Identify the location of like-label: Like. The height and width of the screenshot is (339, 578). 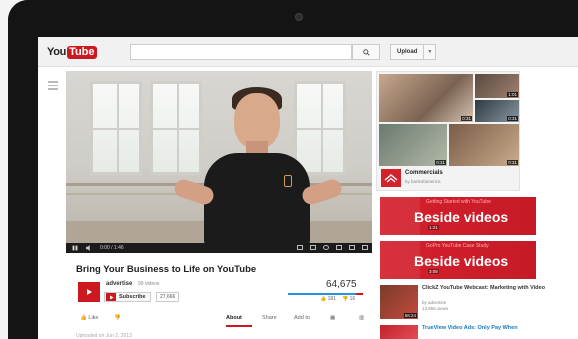
(93, 318).